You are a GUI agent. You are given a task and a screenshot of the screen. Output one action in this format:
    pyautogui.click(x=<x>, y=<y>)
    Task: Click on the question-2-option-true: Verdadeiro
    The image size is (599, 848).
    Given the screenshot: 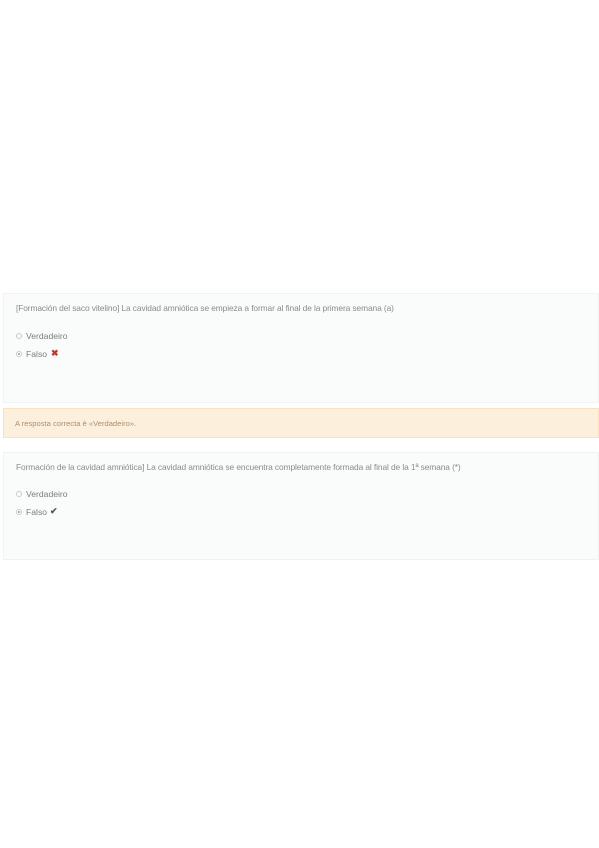 What is the action you would take?
    pyautogui.click(x=42, y=494)
    